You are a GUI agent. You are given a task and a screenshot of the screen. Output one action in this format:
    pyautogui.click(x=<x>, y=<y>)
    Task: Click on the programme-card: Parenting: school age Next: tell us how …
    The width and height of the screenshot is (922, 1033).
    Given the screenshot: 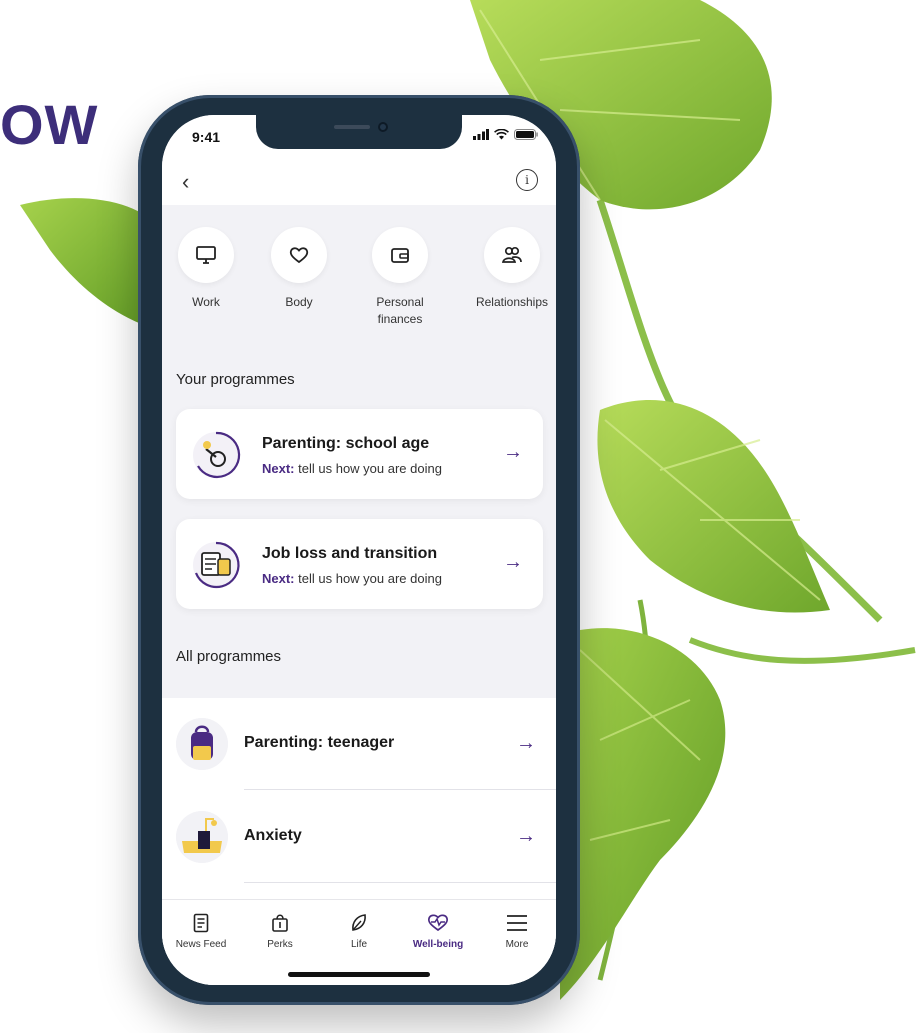 What is the action you would take?
    pyautogui.click(x=359, y=454)
    